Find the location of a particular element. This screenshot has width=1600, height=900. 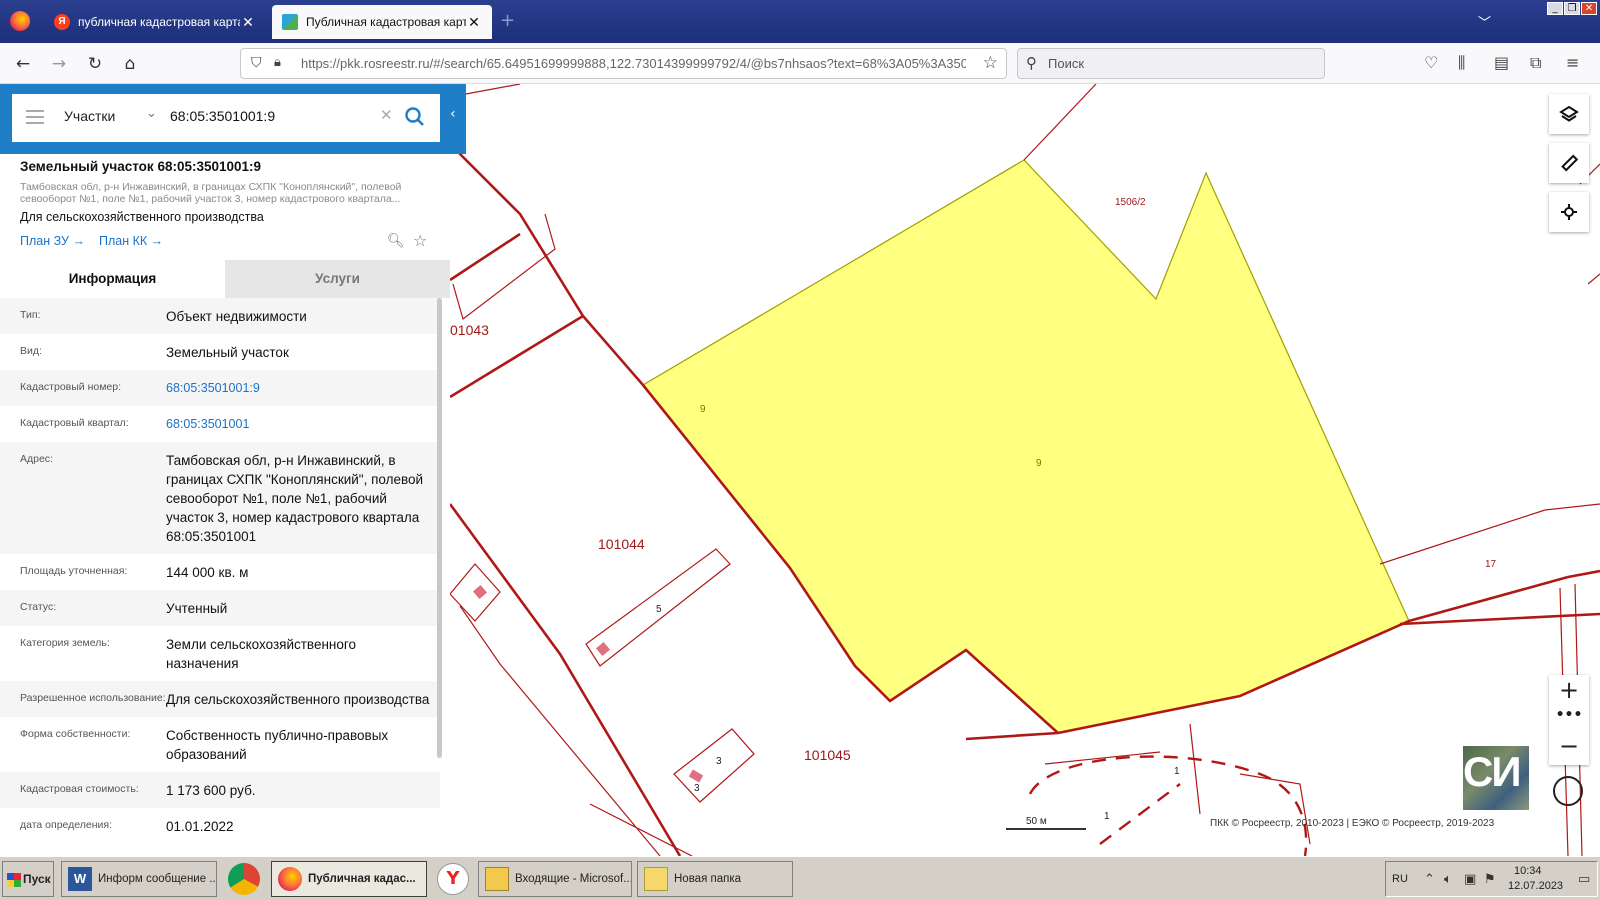

clear-icon: ✕ is located at coordinates (386, 115).